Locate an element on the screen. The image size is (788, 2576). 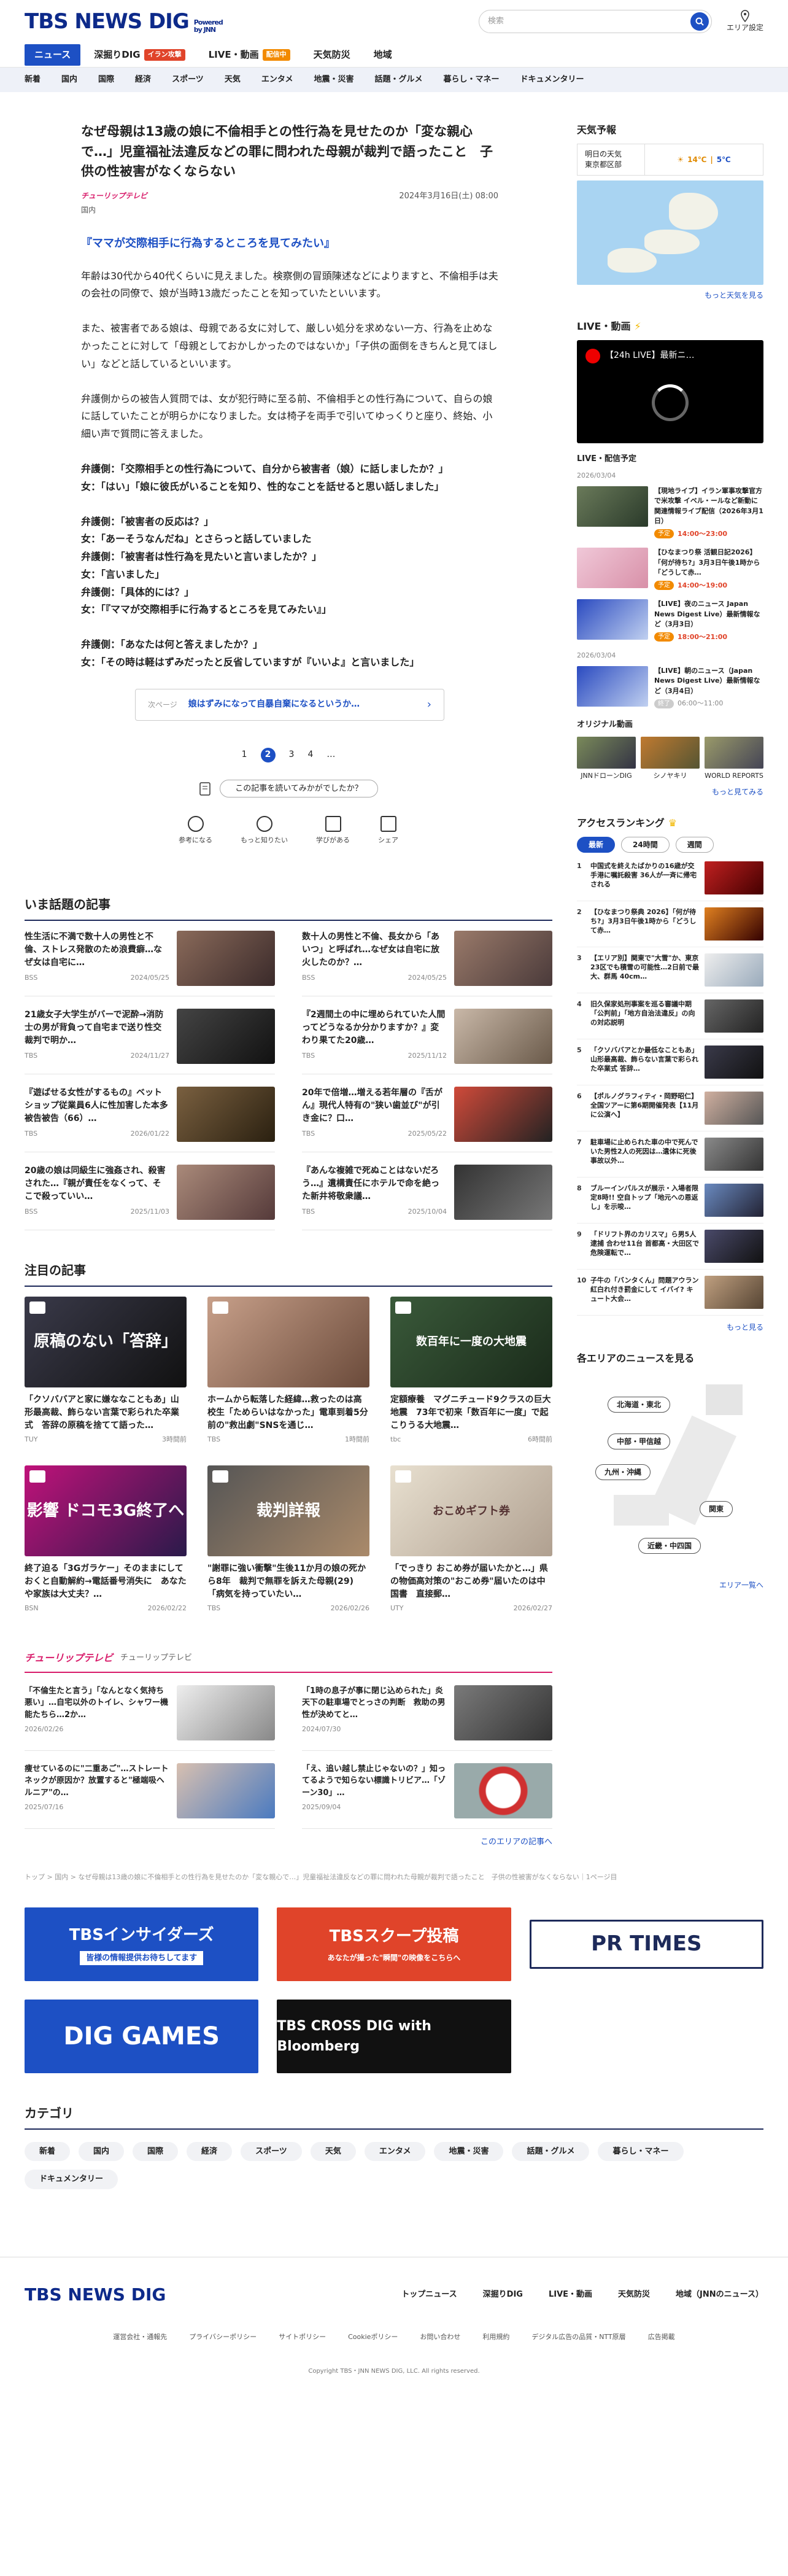
footer-sub-link: Cookieポリシー is located at coordinates (373, 2337).